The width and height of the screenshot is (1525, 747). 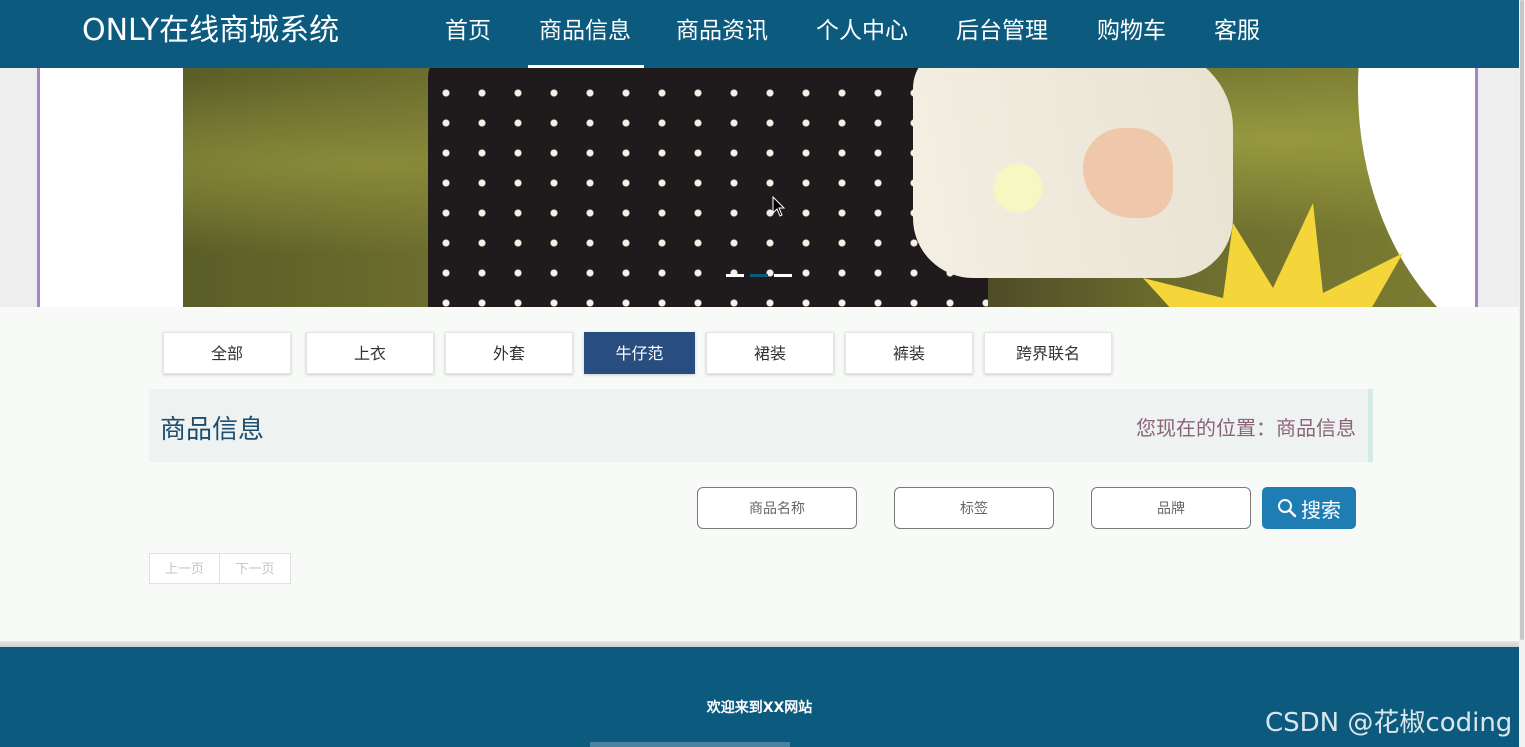 I want to click on carousel-indicators, so click(x=761, y=276).